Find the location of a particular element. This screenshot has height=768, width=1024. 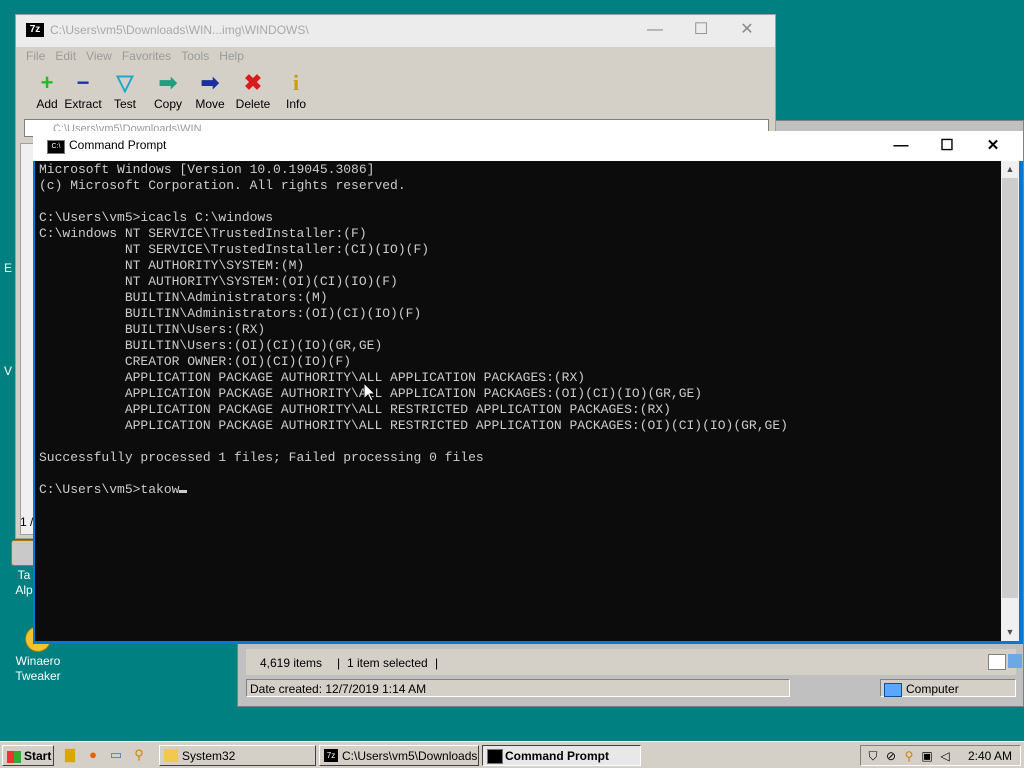

info-label: Info is located at coordinates (295, 104).